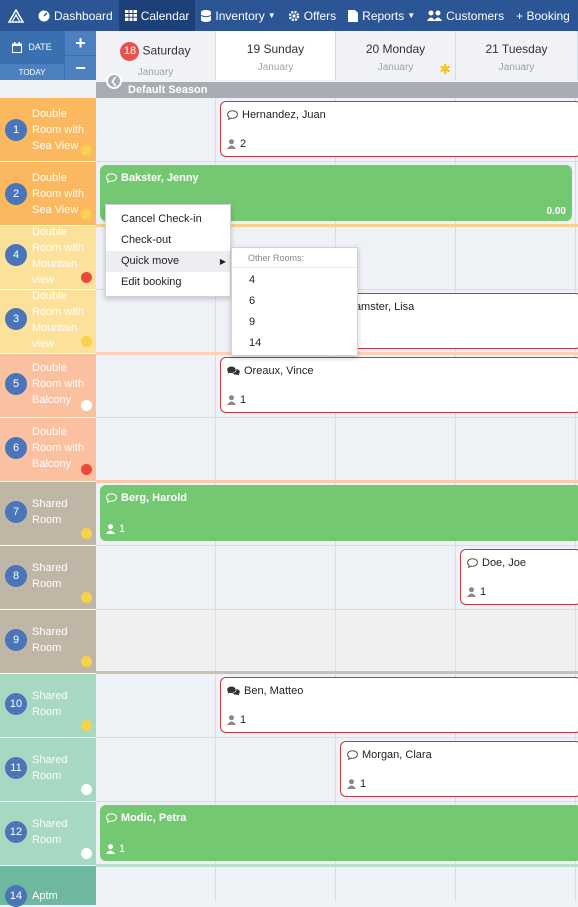 This screenshot has width=578, height=907. What do you see at coordinates (16, 15) in the screenshot?
I see `logo-icon` at bounding box center [16, 15].